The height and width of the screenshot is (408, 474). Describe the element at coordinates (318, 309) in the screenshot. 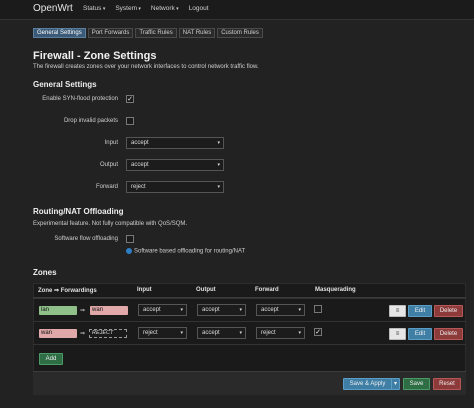

I see `zone-lan-masq-checkbox` at that location.